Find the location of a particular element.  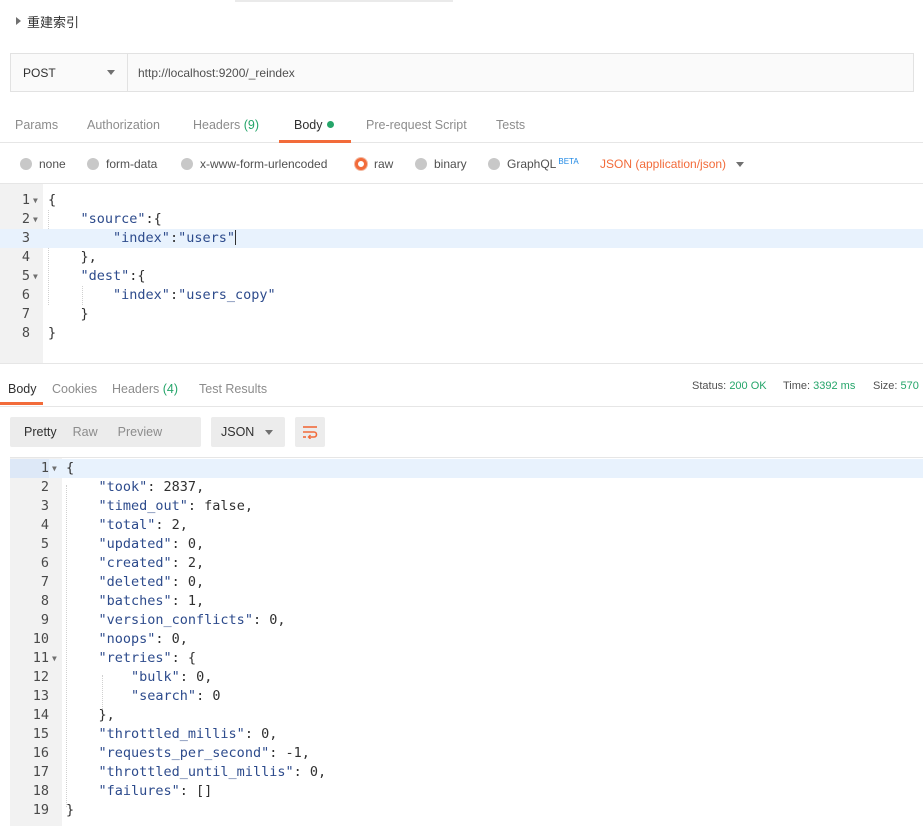

url-bar: POST http://localhost:9200/_reindex is located at coordinates (462, 72).